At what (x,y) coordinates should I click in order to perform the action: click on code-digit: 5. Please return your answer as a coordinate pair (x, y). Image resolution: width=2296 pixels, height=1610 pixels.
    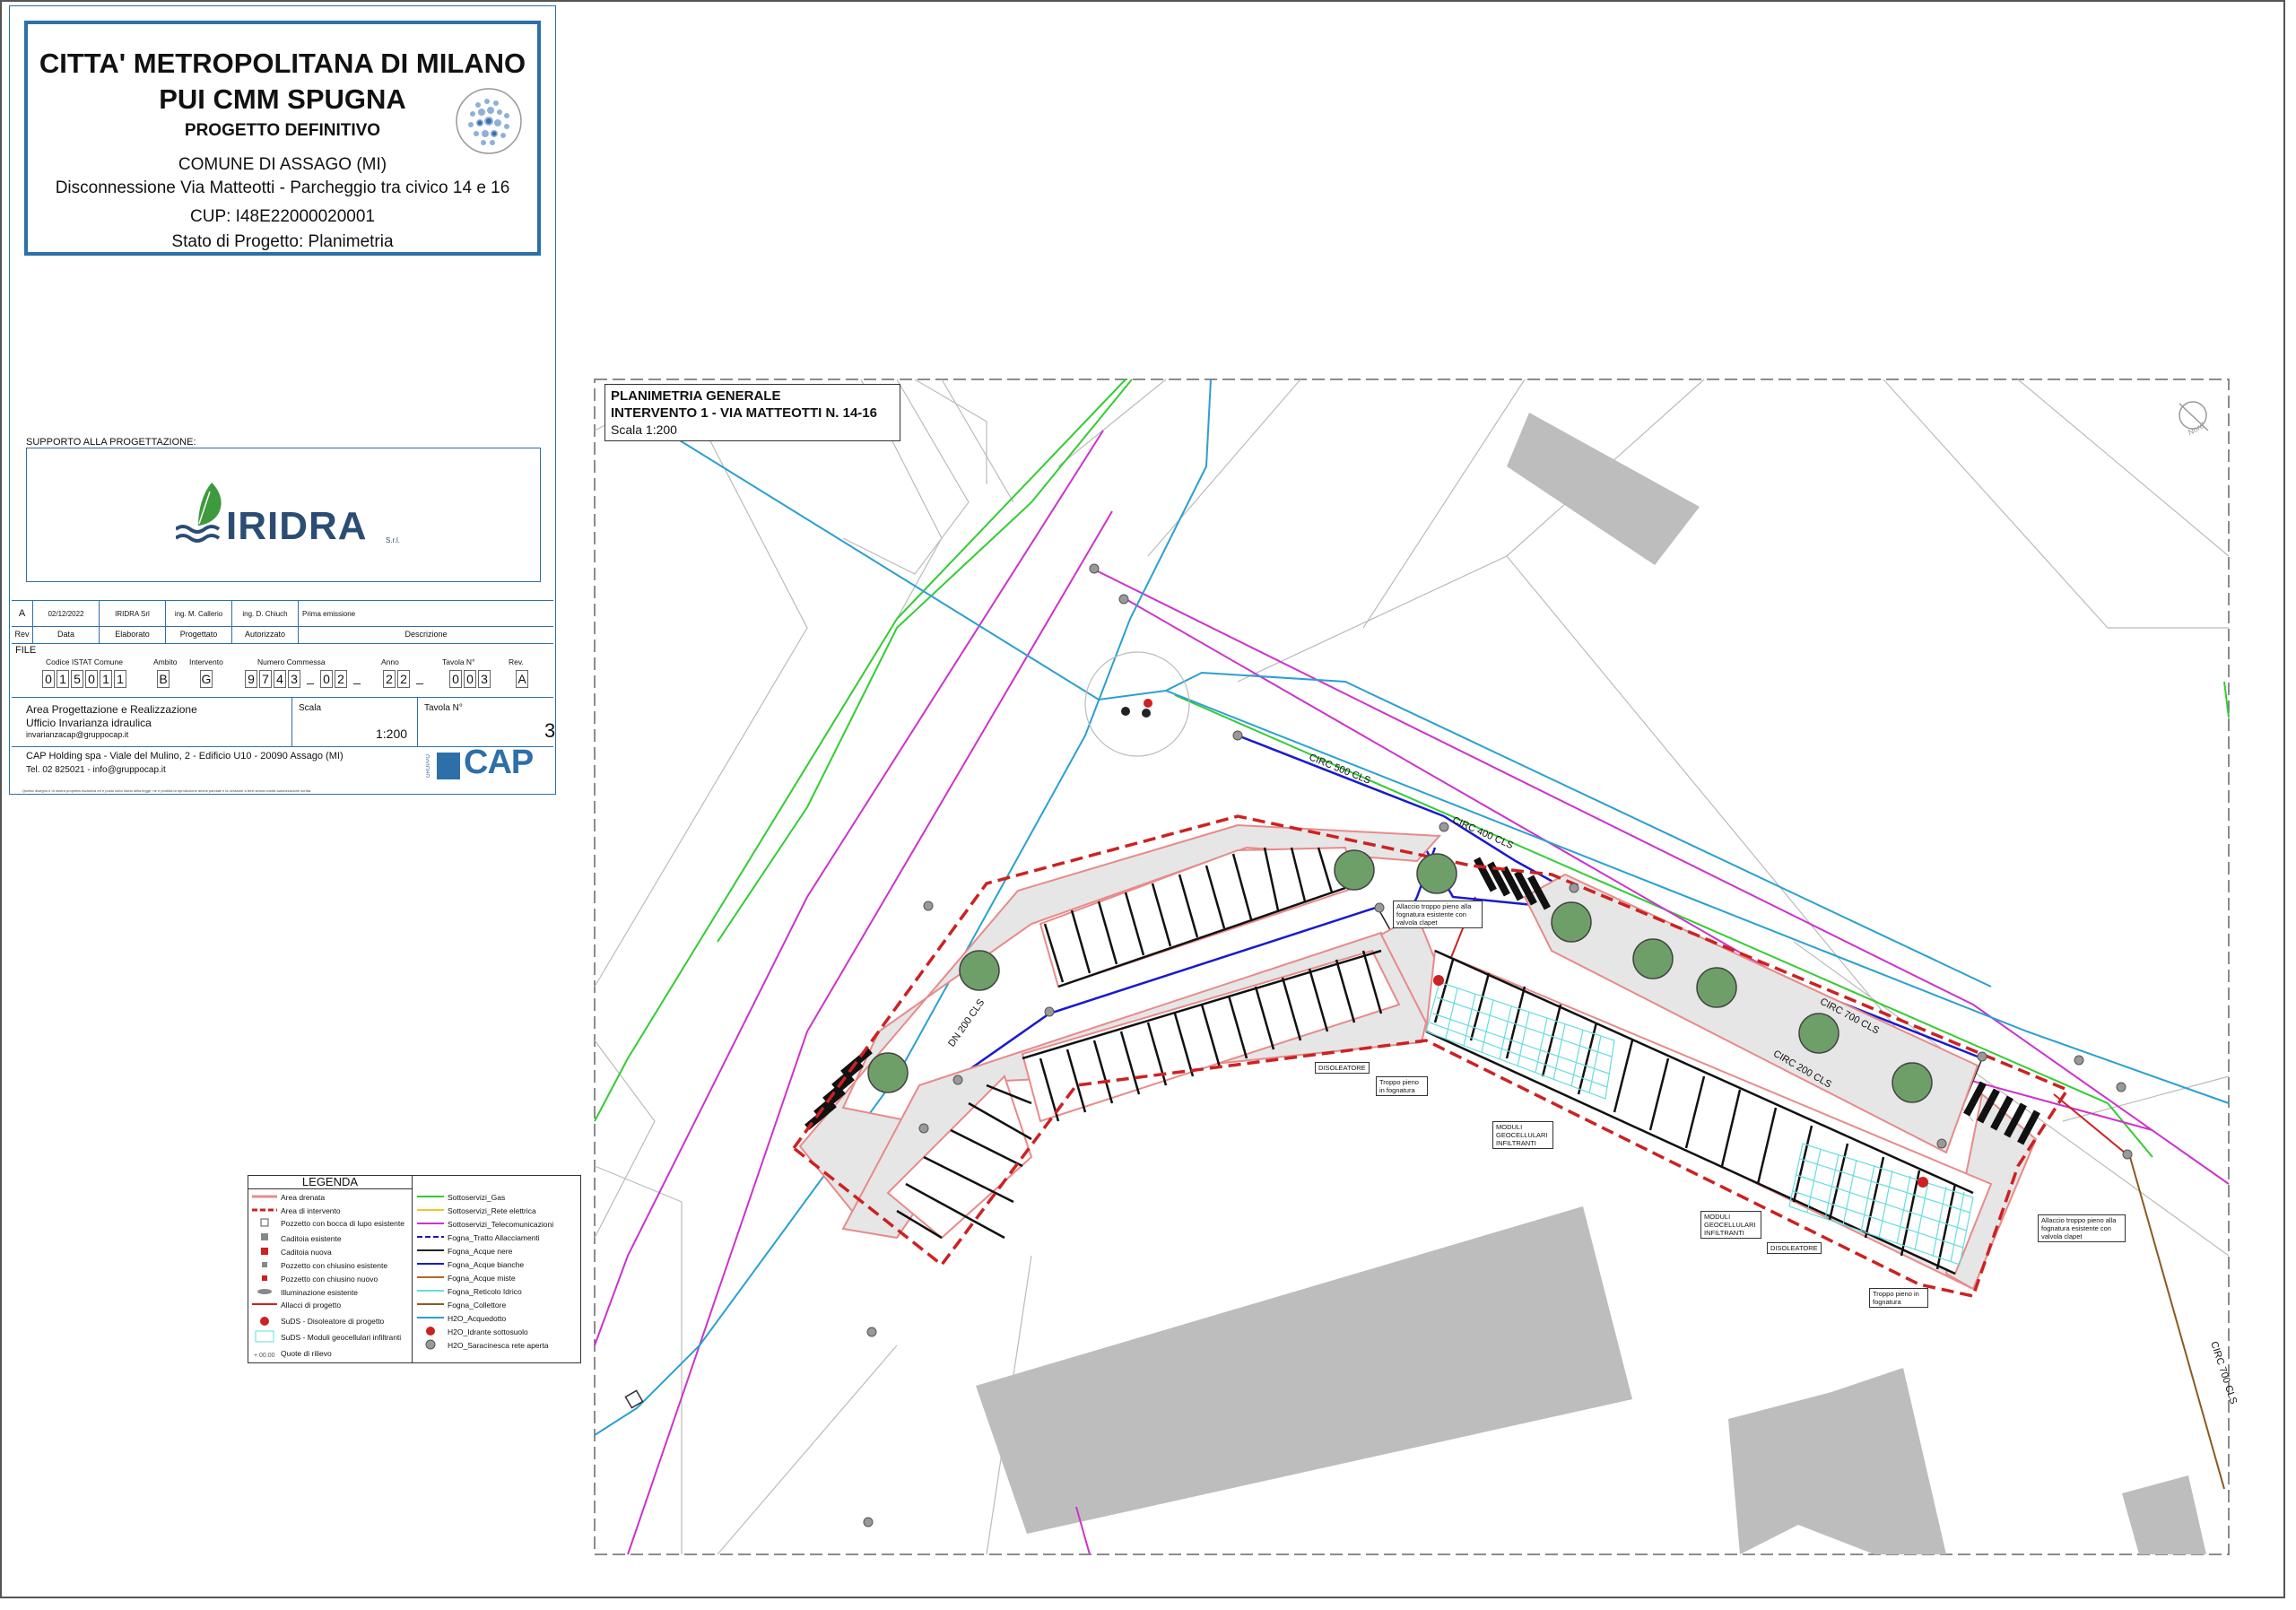
    Looking at the image, I should click on (77, 679).